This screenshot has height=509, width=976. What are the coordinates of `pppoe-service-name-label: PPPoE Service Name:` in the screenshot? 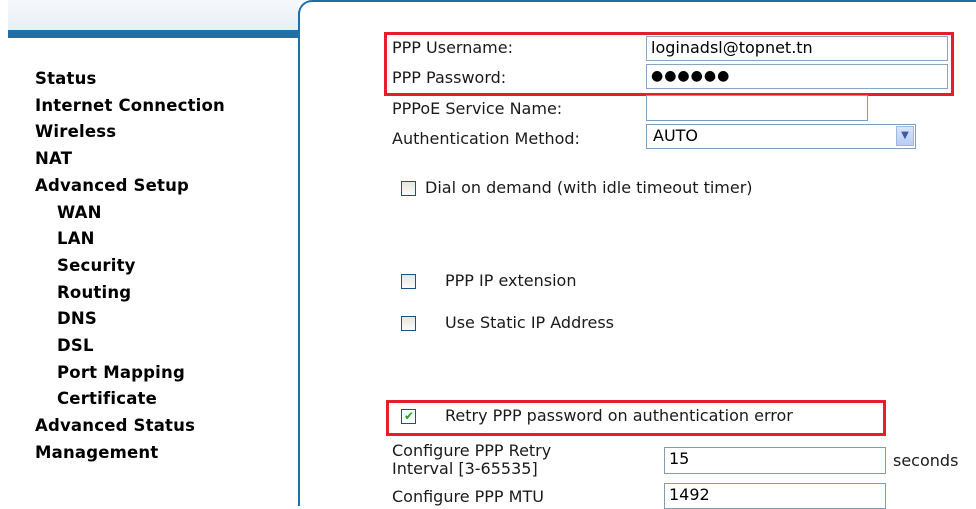 It's located at (477, 108).